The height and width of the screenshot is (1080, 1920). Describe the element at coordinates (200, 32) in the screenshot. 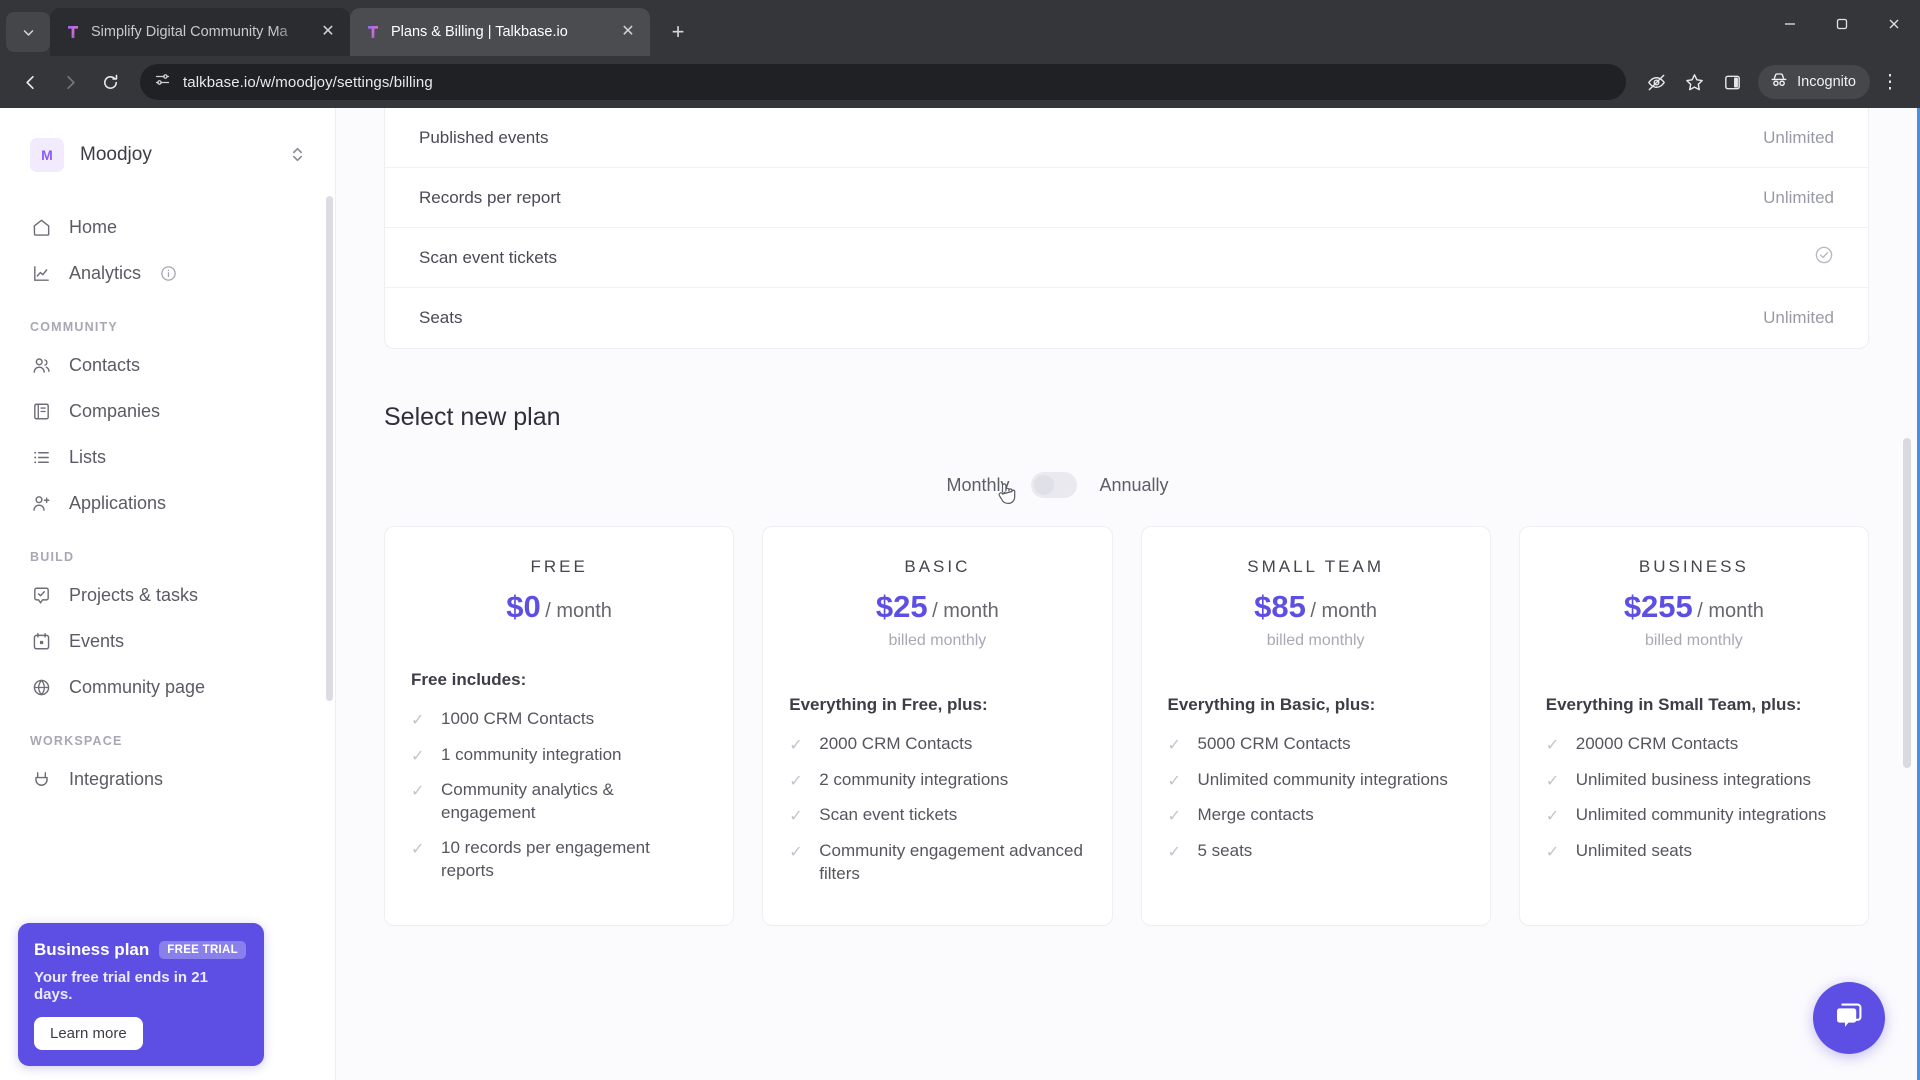

I see `browser-tab-1: Simplify Digital Community Ma ✕` at that location.